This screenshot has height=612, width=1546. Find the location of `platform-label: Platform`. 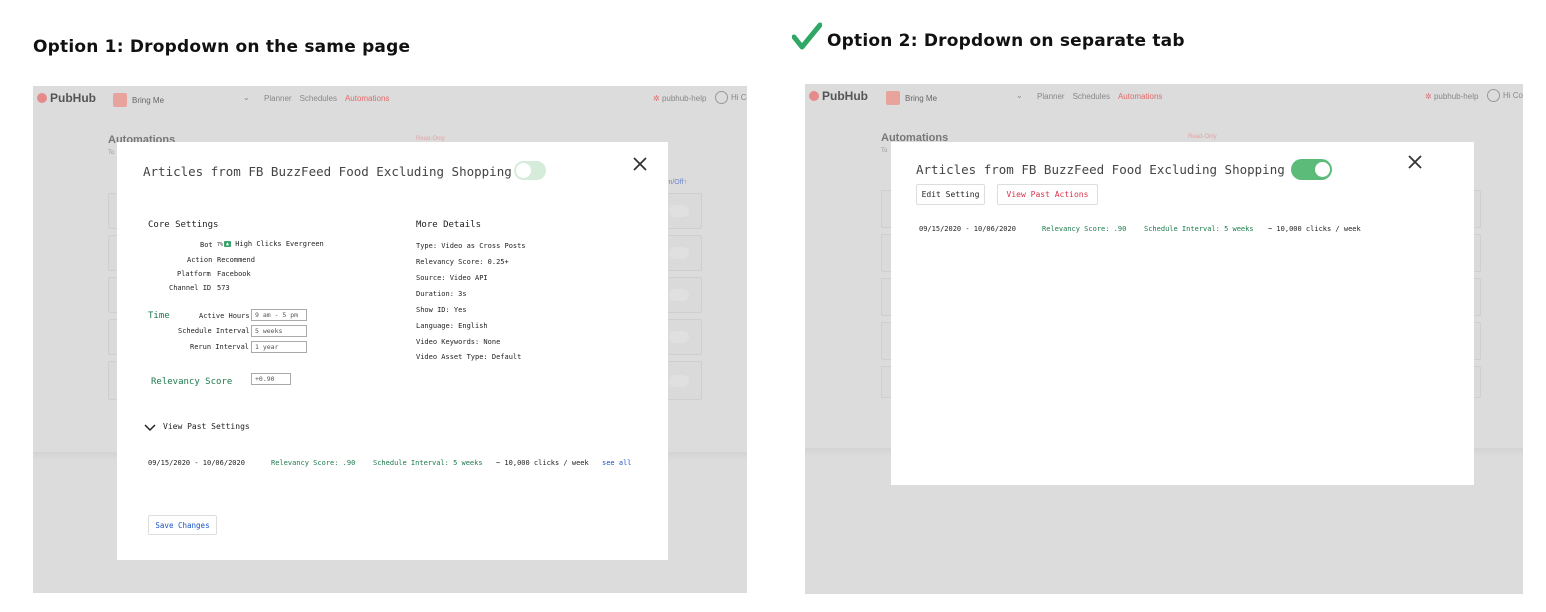

platform-label: Platform is located at coordinates (194, 274).